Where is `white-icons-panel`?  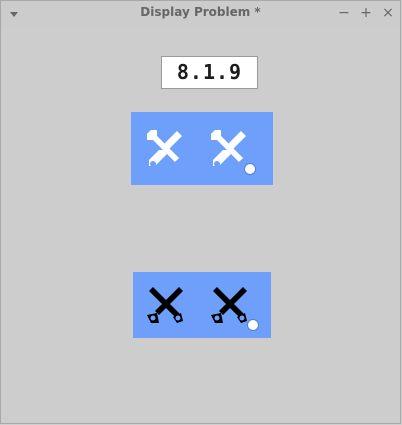 white-icons-panel is located at coordinates (202, 148).